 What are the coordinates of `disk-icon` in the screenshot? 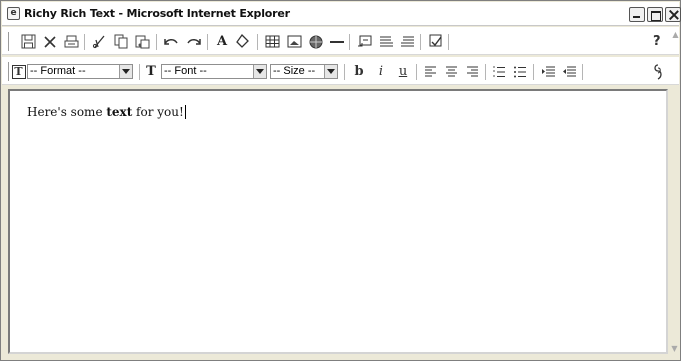 It's located at (28, 41).